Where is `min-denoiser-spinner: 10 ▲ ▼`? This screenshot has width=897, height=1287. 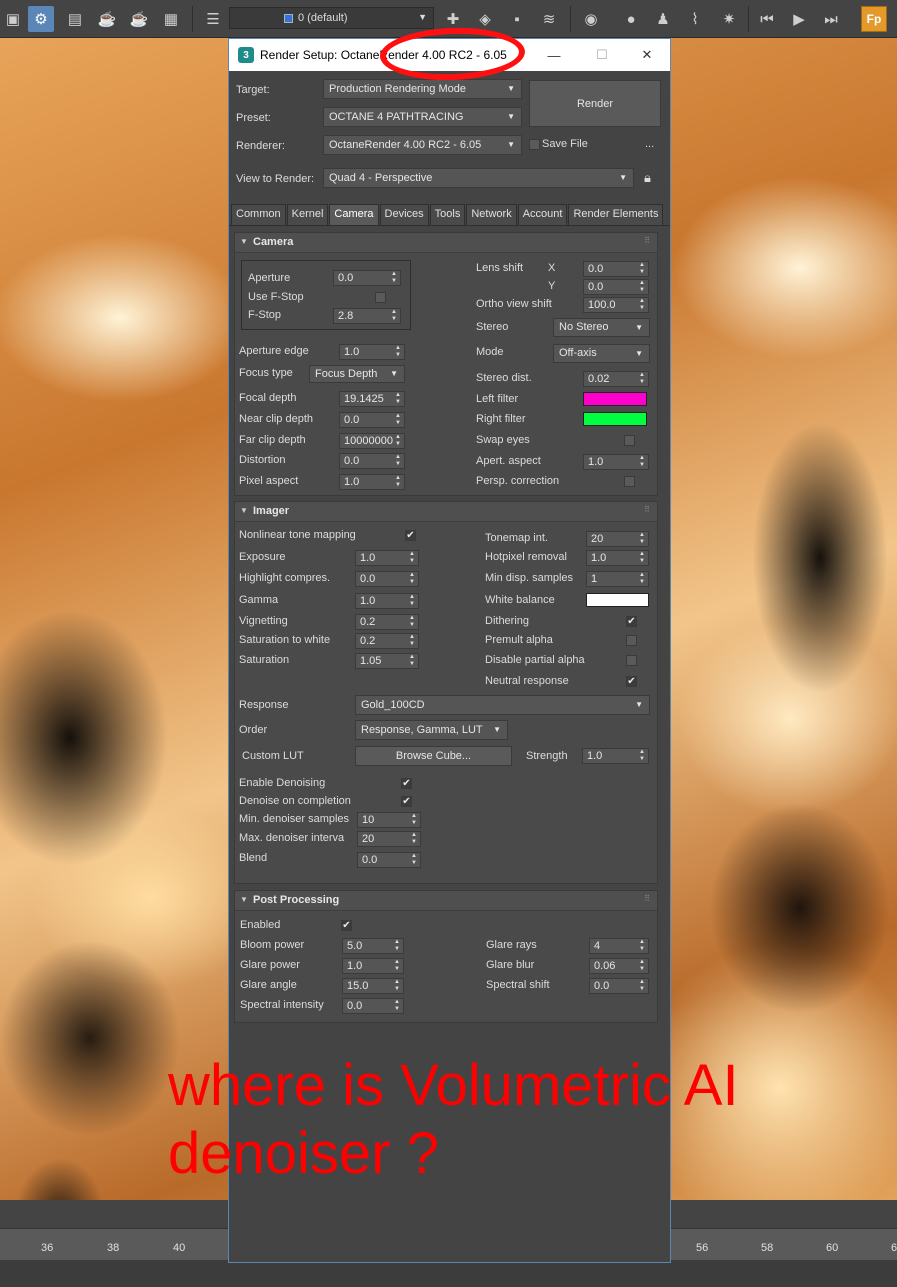 min-denoiser-spinner: 10 ▲ ▼ is located at coordinates (389, 820).